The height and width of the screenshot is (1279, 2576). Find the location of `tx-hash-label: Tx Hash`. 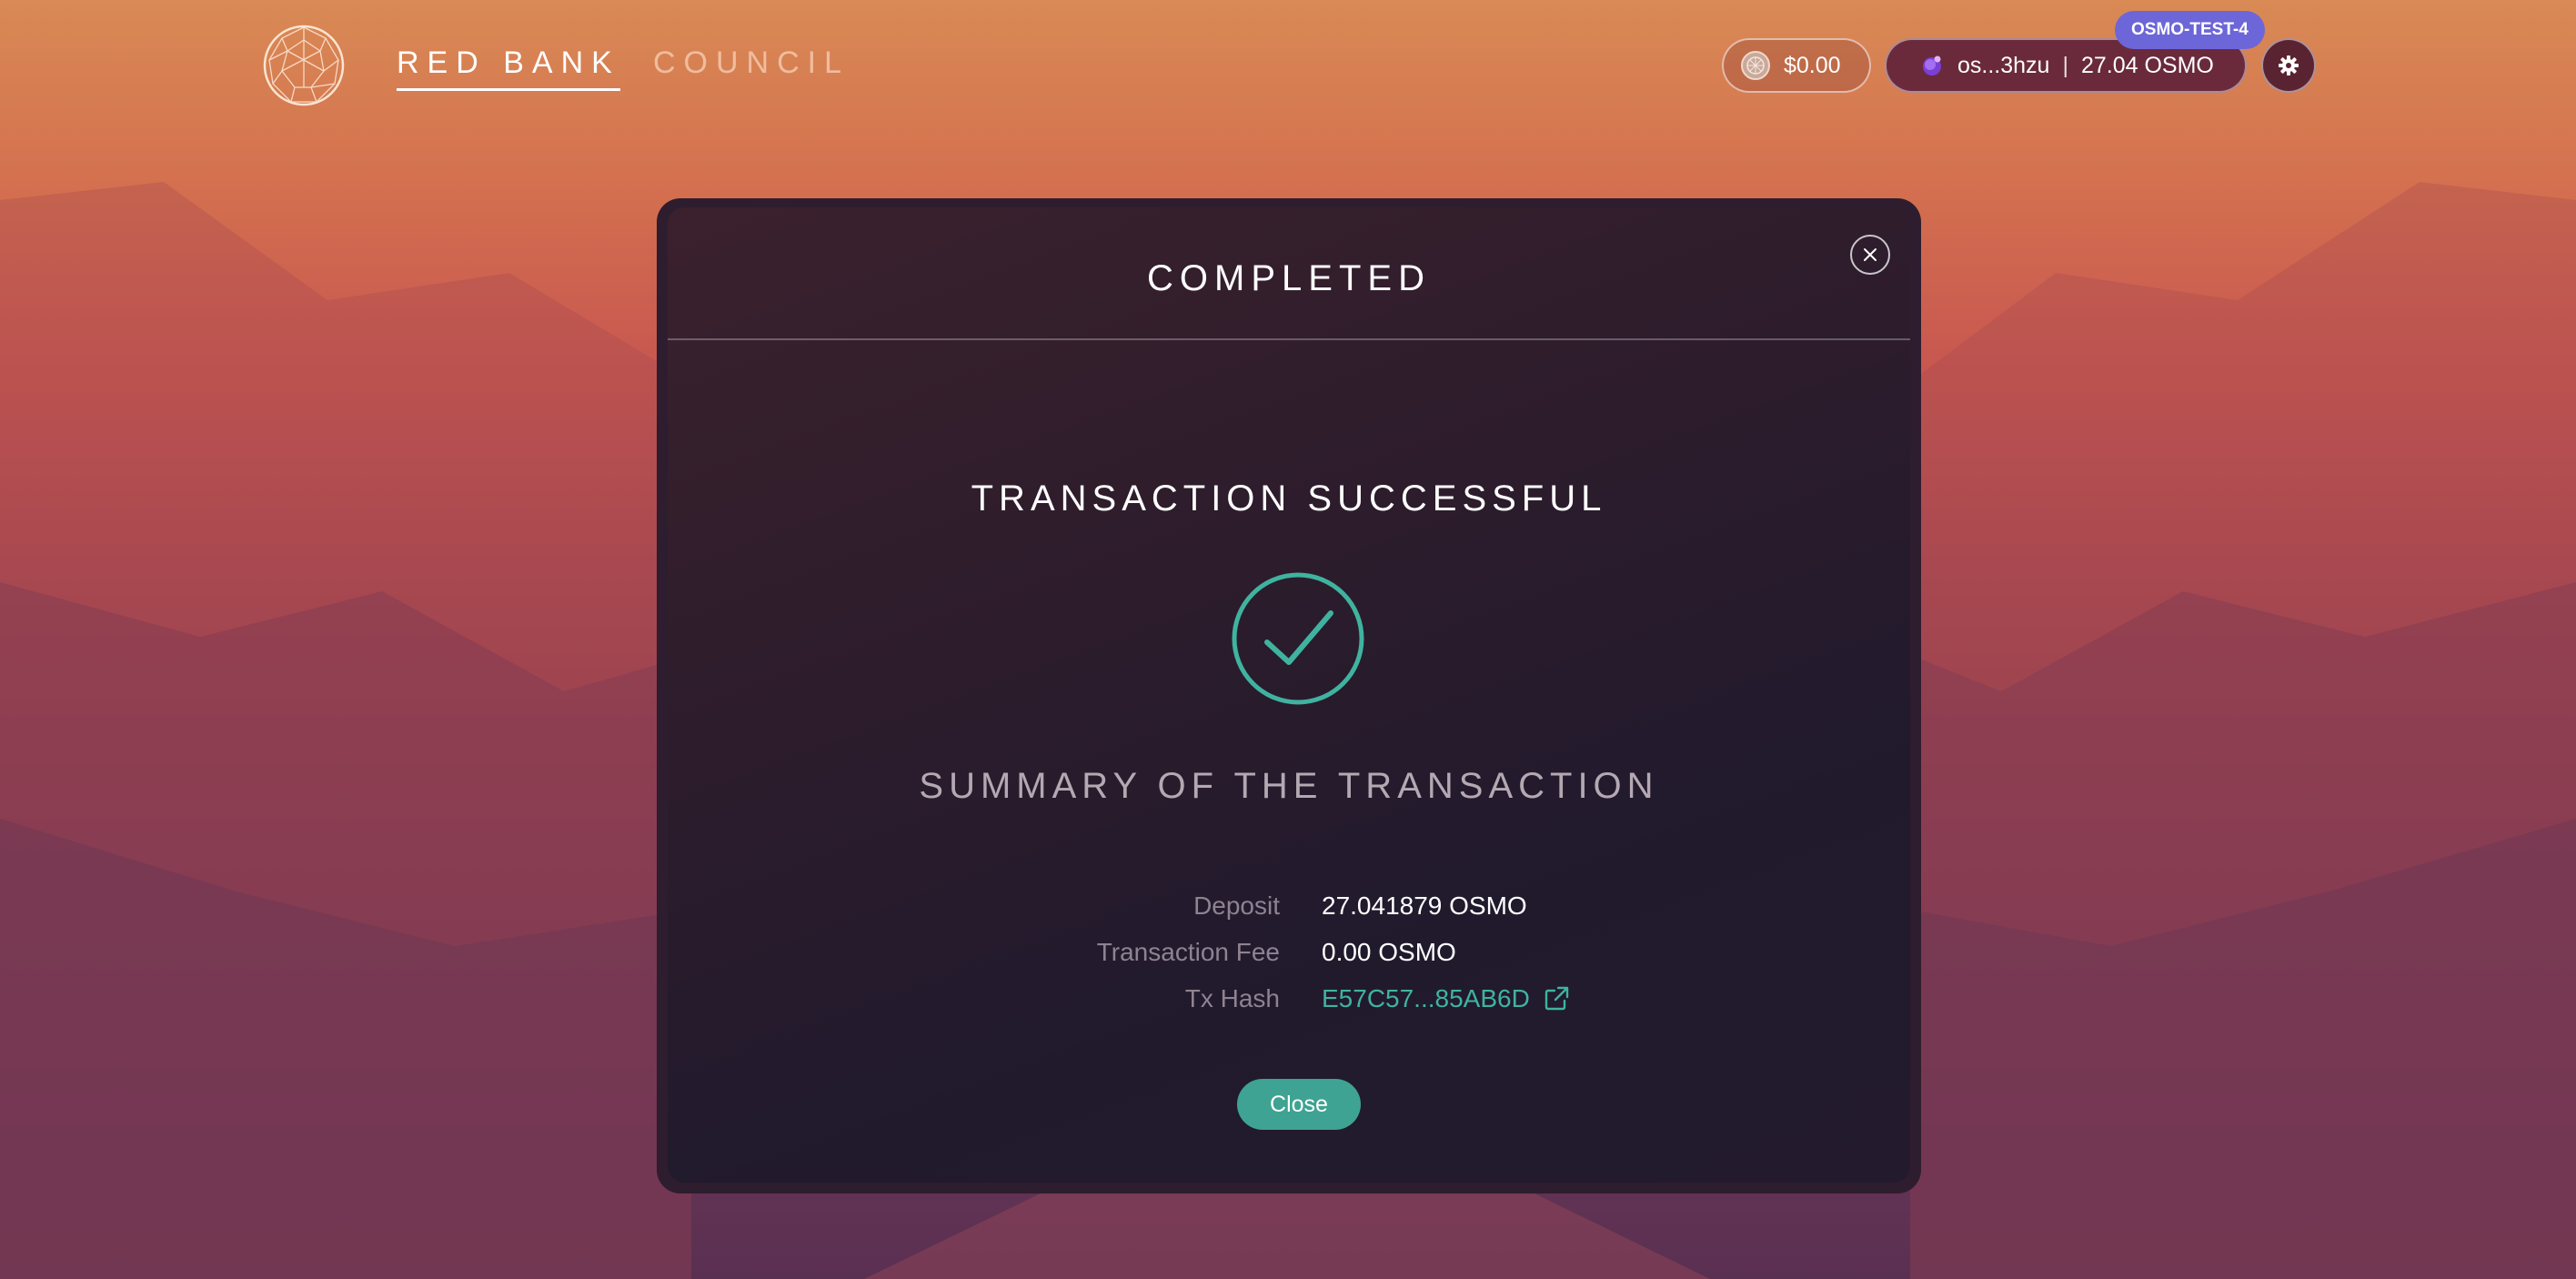

tx-hash-label: Tx Hash is located at coordinates (1232, 998).